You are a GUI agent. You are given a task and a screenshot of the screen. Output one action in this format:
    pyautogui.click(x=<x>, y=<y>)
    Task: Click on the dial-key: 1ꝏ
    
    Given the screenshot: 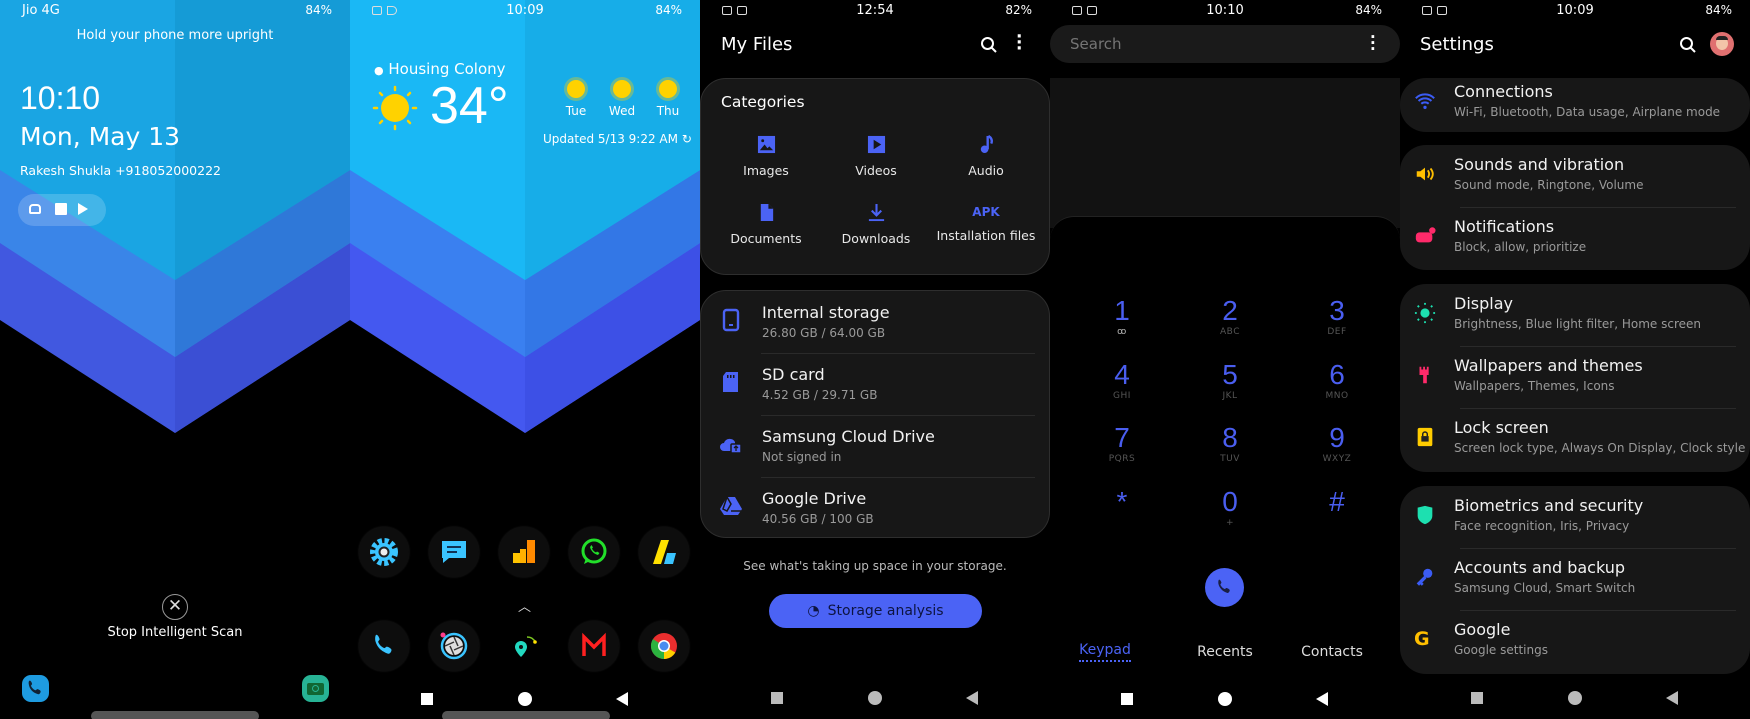 What is the action you would take?
    pyautogui.click(x=1122, y=316)
    